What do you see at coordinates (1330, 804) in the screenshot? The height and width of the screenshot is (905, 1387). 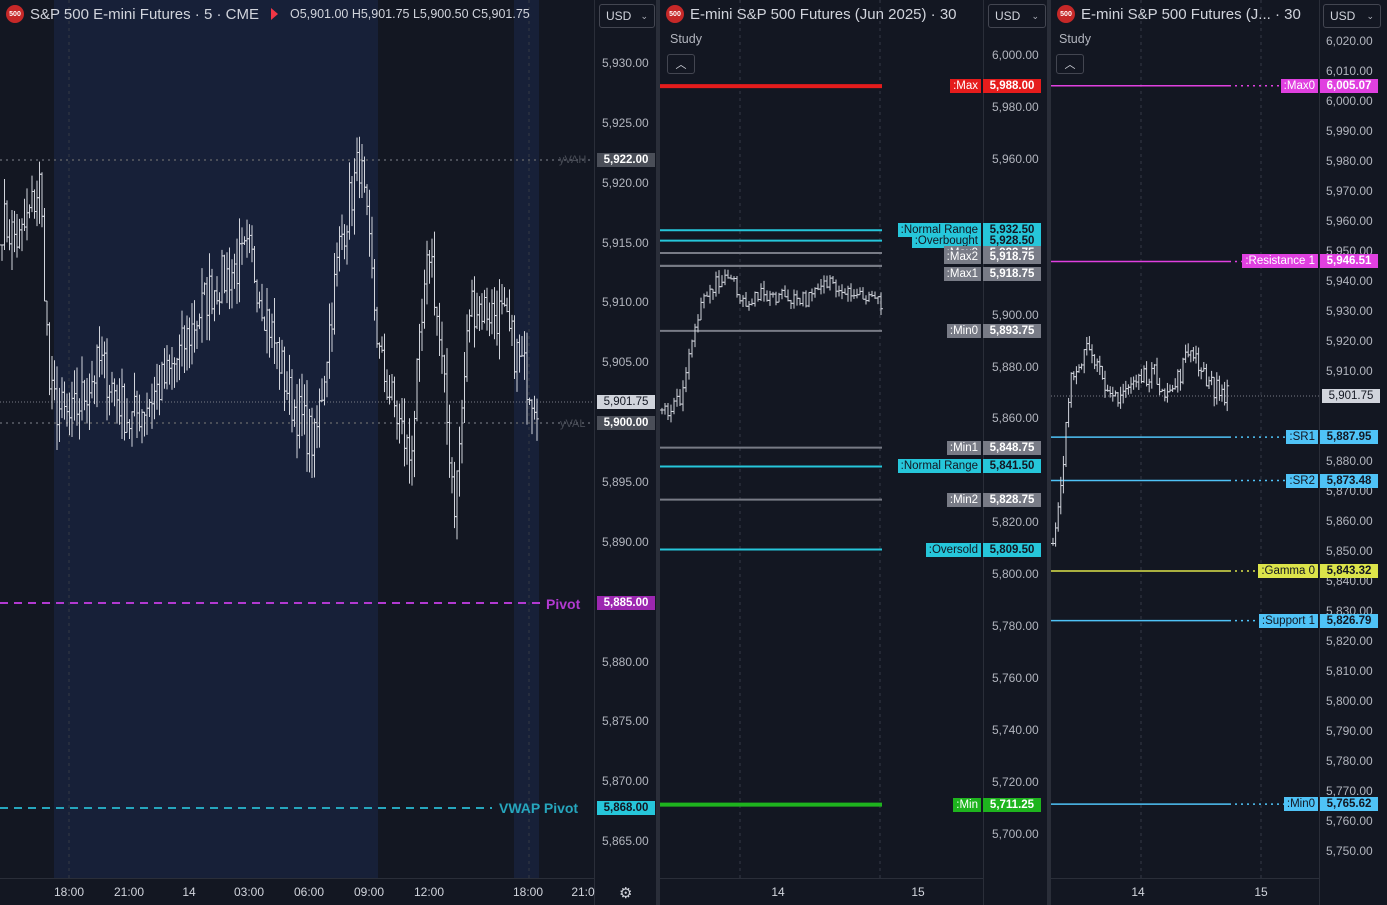 I see `level-badge: :Min0 5,765.62` at bounding box center [1330, 804].